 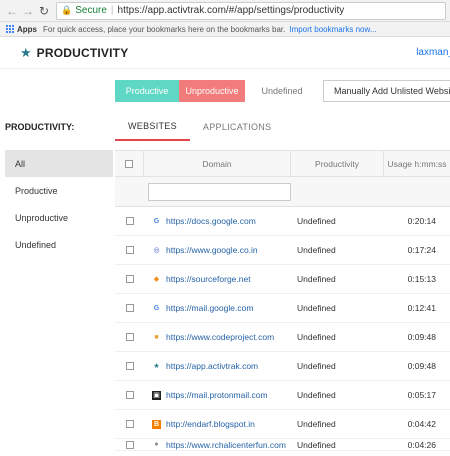 I want to click on select-all-checkbox, so click(x=129, y=163).